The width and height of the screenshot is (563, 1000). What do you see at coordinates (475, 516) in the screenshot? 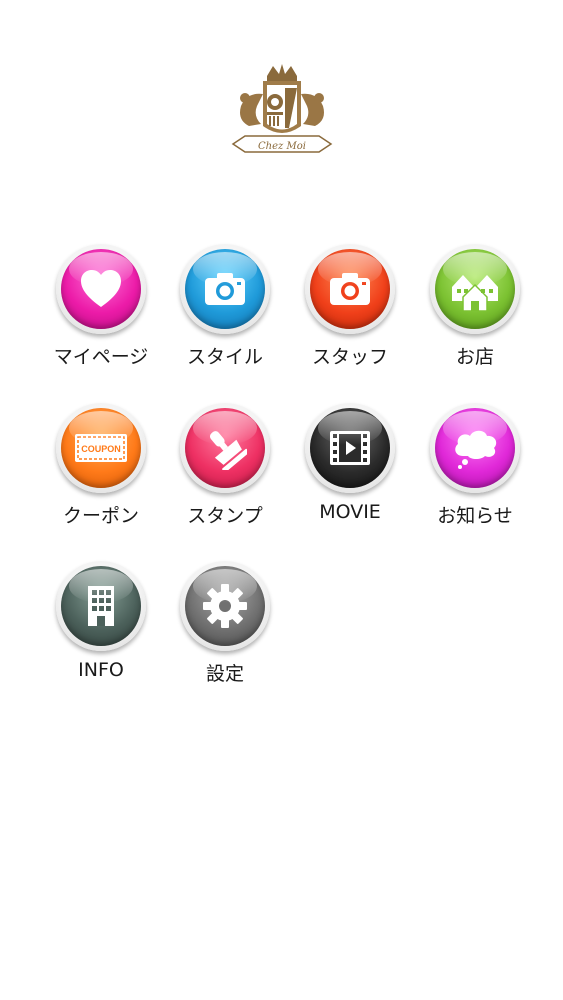
I see `menu-label: お知らせ` at bounding box center [475, 516].